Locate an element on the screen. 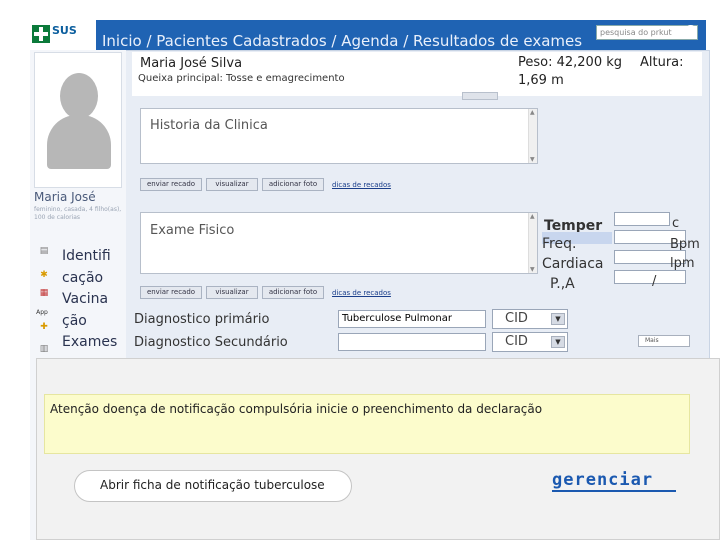 Image resolution: width=720 pixels, height=540 pixels. header-small-button is located at coordinates (480, 96).